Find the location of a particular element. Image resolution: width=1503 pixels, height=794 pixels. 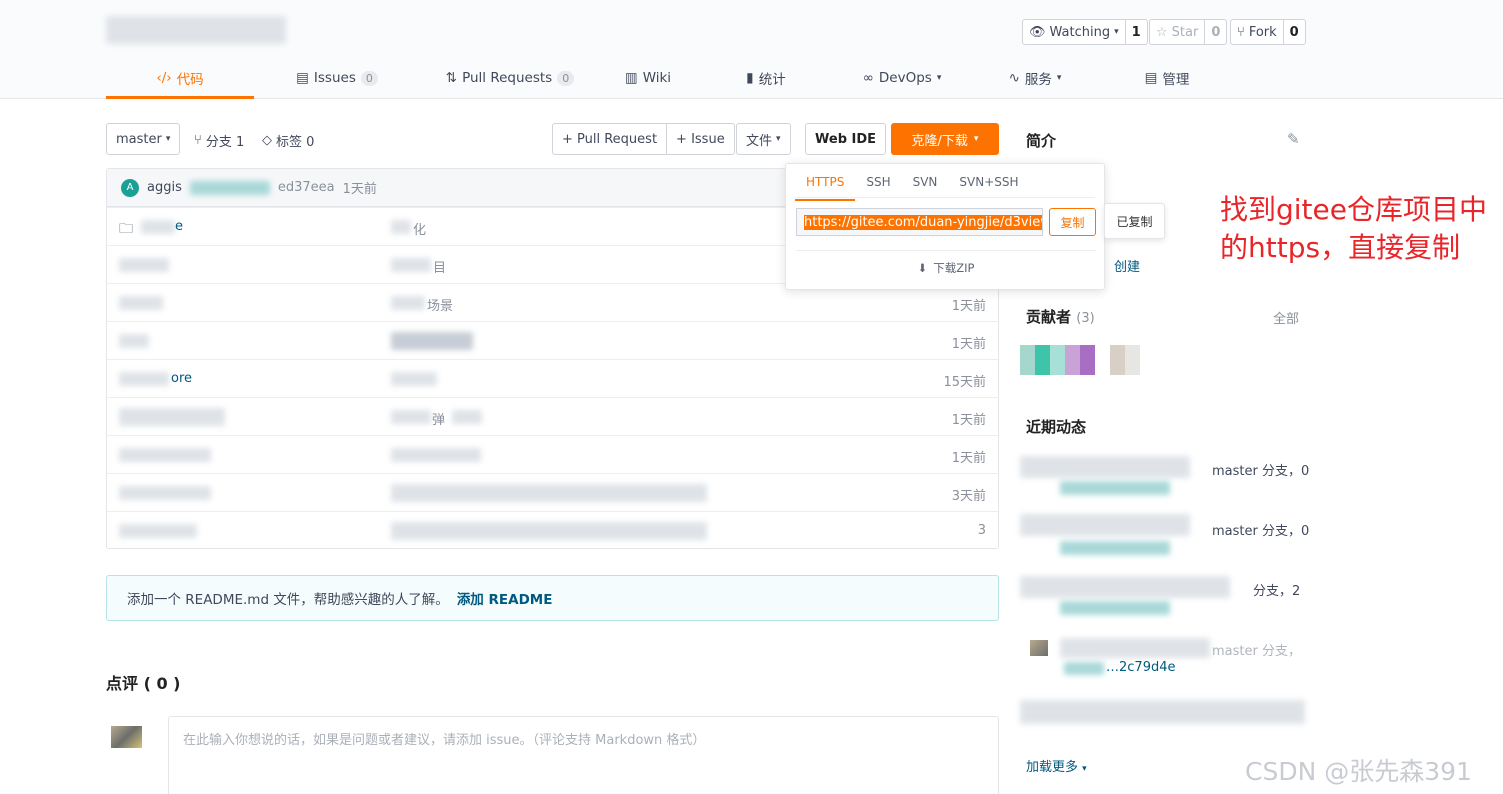

contributors-title: 贡献者 (3) is located at coordinates (1060, 317).